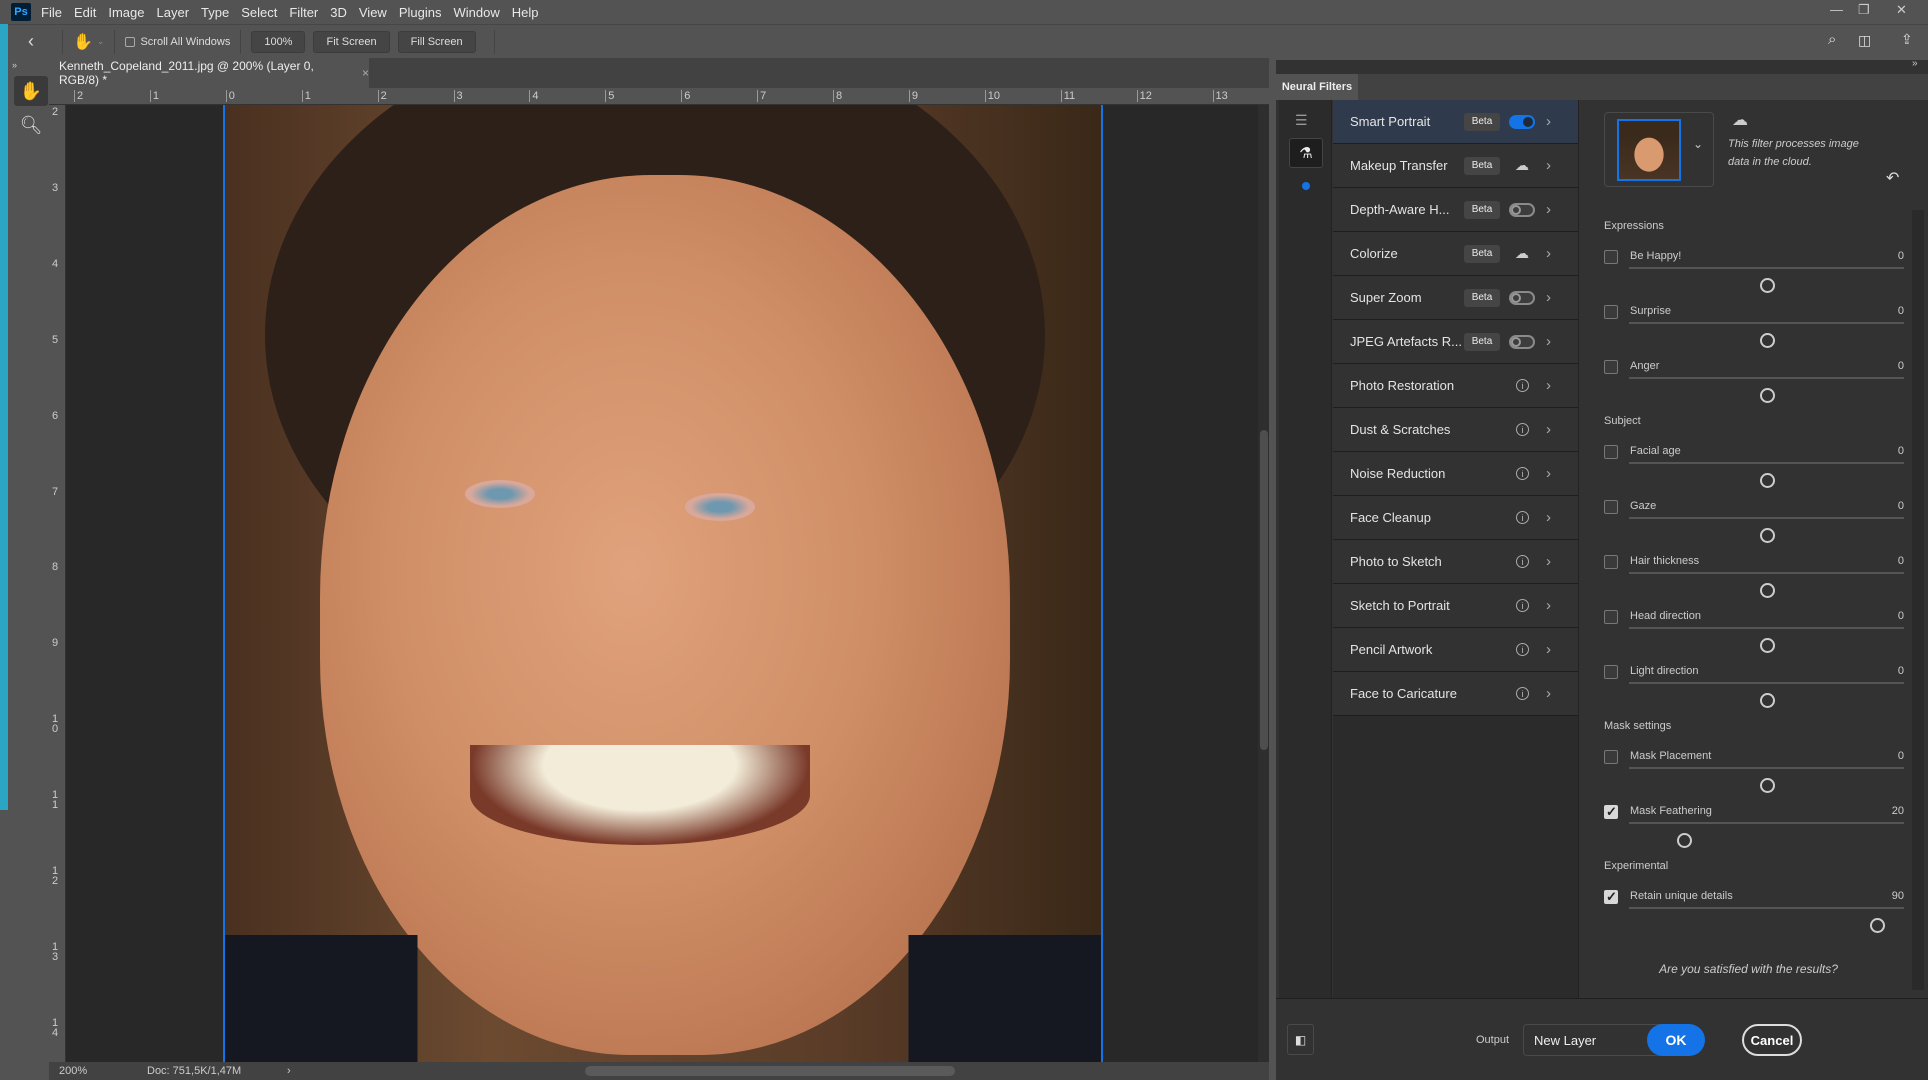  What do you see at coordinates (476, 12) in the screenshot?
I see `menu-window: Window` at bounding box center [476, 12].